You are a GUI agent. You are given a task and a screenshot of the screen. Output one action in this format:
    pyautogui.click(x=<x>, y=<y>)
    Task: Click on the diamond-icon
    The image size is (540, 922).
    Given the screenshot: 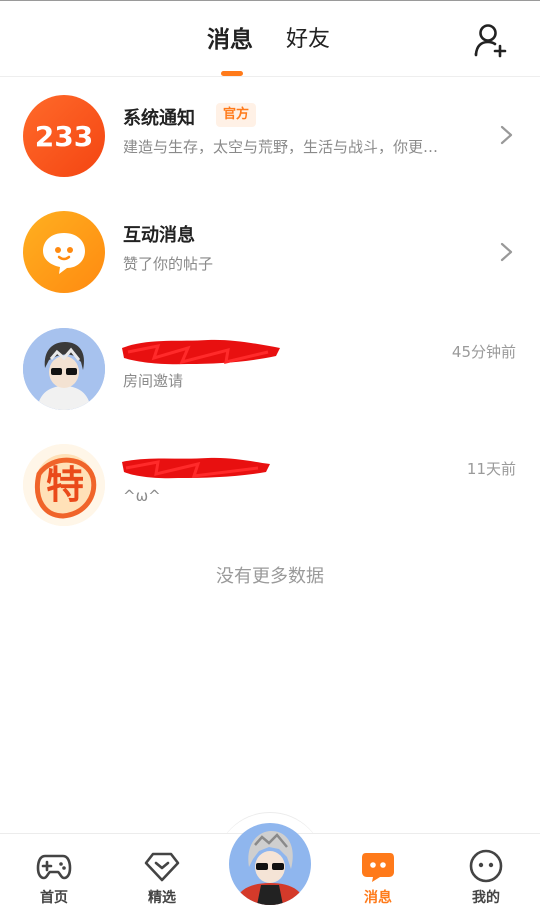 What is the action you would take?
    pyautogui.click(x=162, y=867)
    